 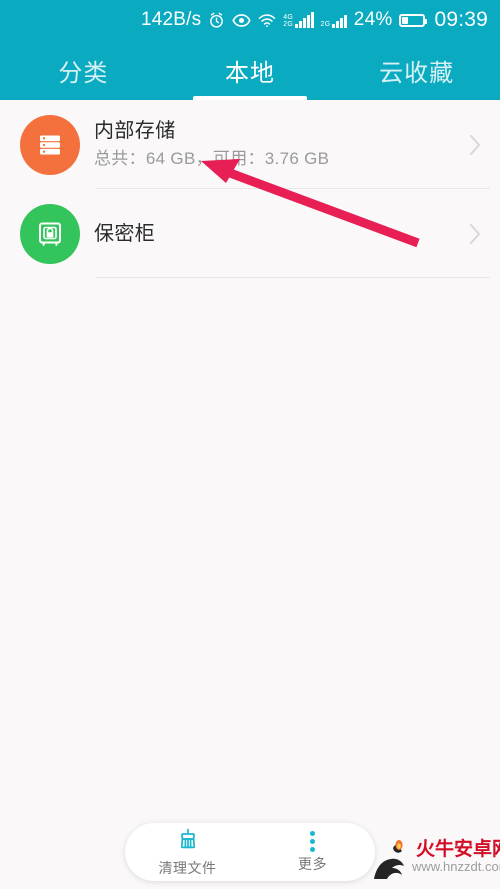 I want to click on list-item-title: 内部存储, so click(x=135, y=131).